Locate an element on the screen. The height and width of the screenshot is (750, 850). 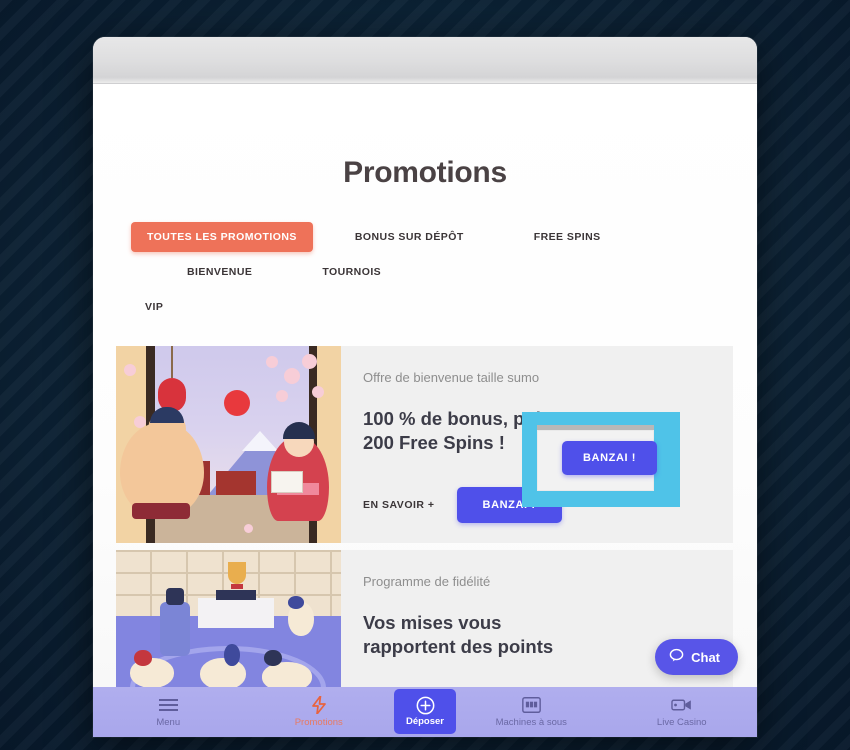
nav-item-menu: Menu is located at coordinates (168, 712).